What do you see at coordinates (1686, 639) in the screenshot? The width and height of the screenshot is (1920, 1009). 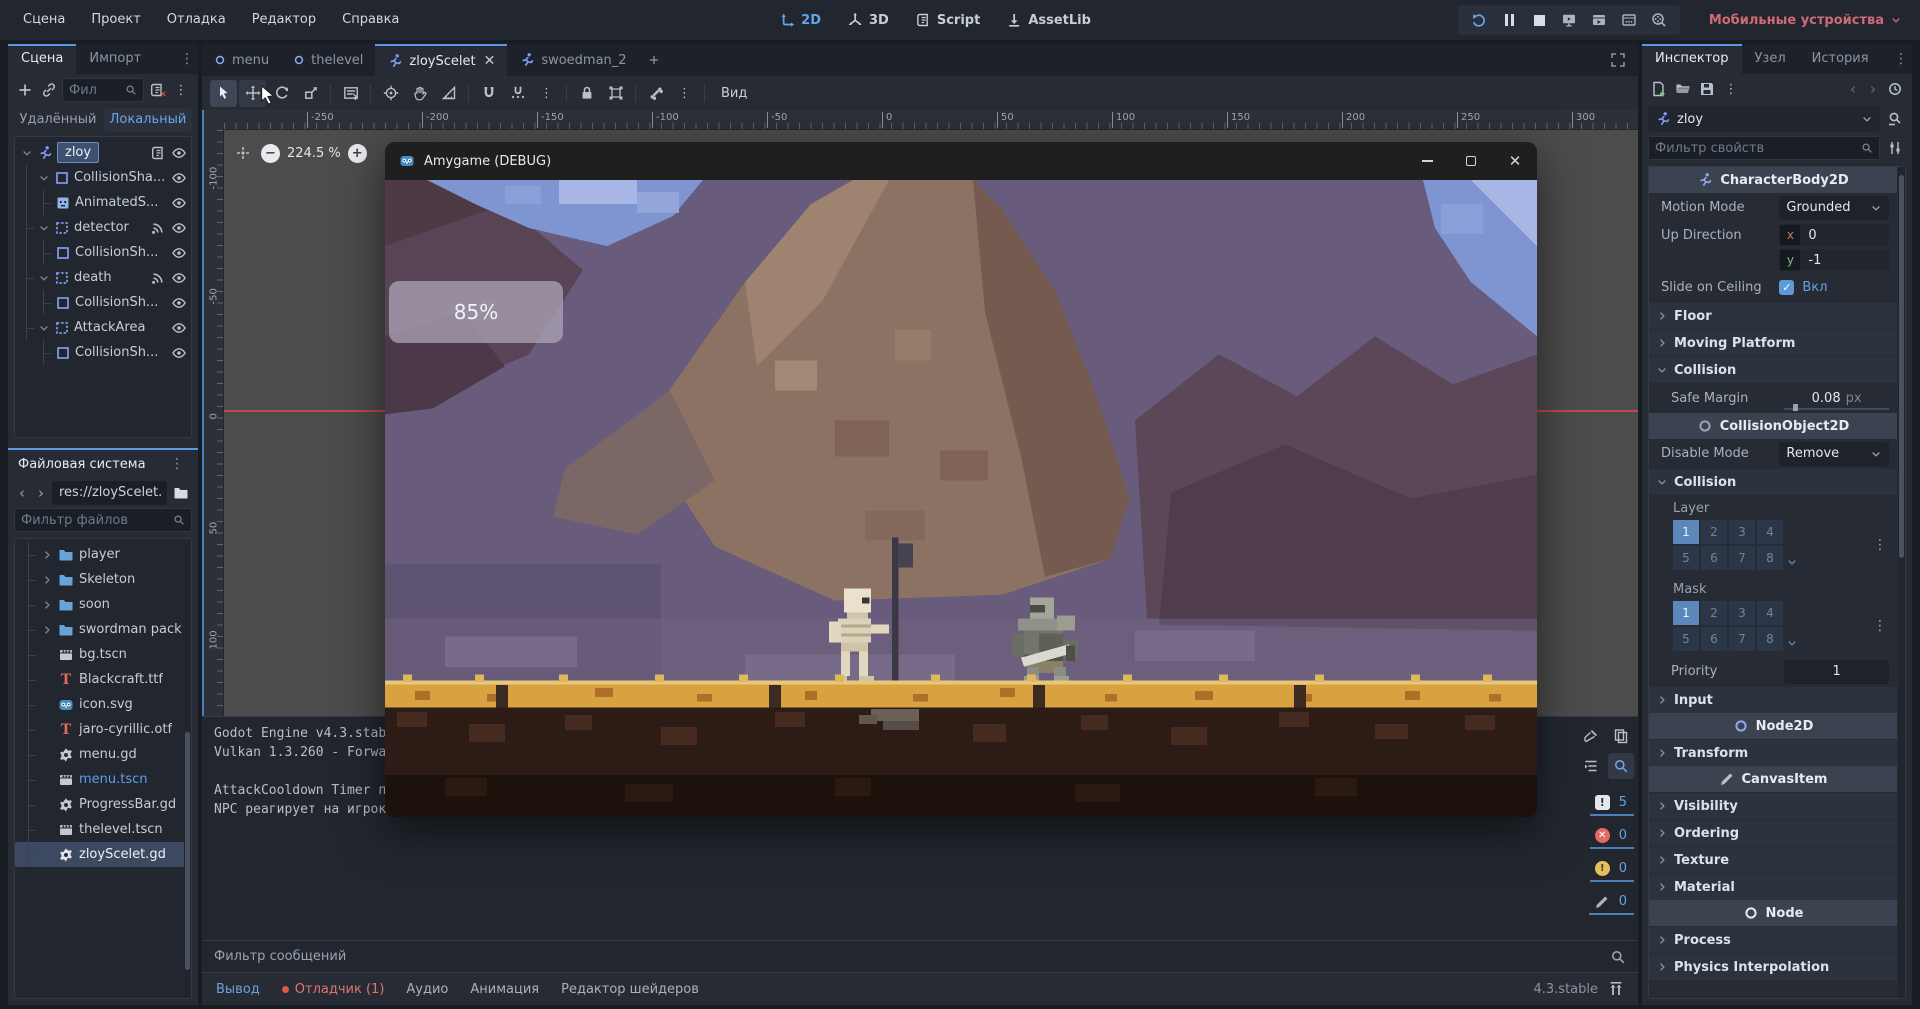 I see `mask-bit-5: 5` at bounding box center [1686, 639].